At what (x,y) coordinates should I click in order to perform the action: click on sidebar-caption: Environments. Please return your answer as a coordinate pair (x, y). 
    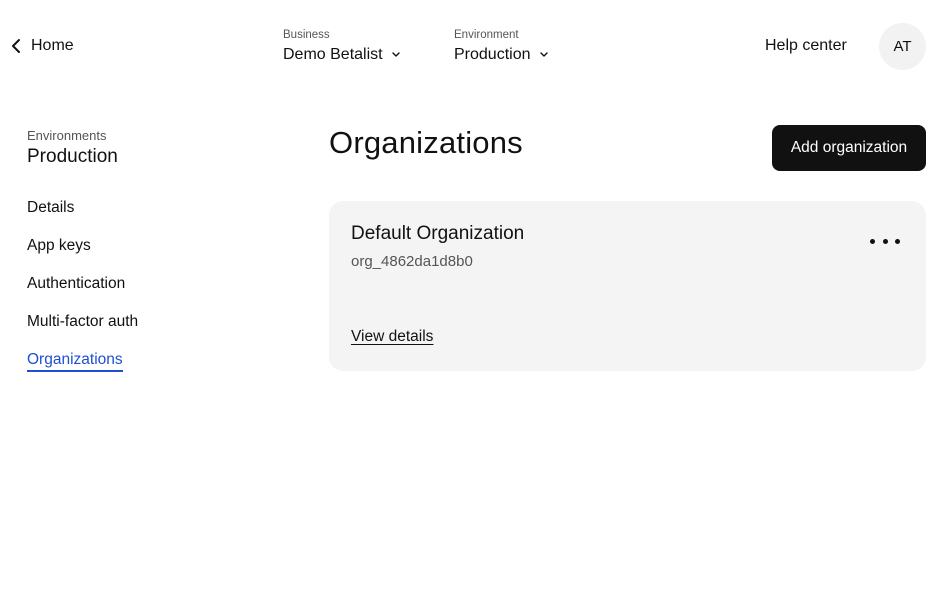
    Looking at the image, I should click on (67, 135).